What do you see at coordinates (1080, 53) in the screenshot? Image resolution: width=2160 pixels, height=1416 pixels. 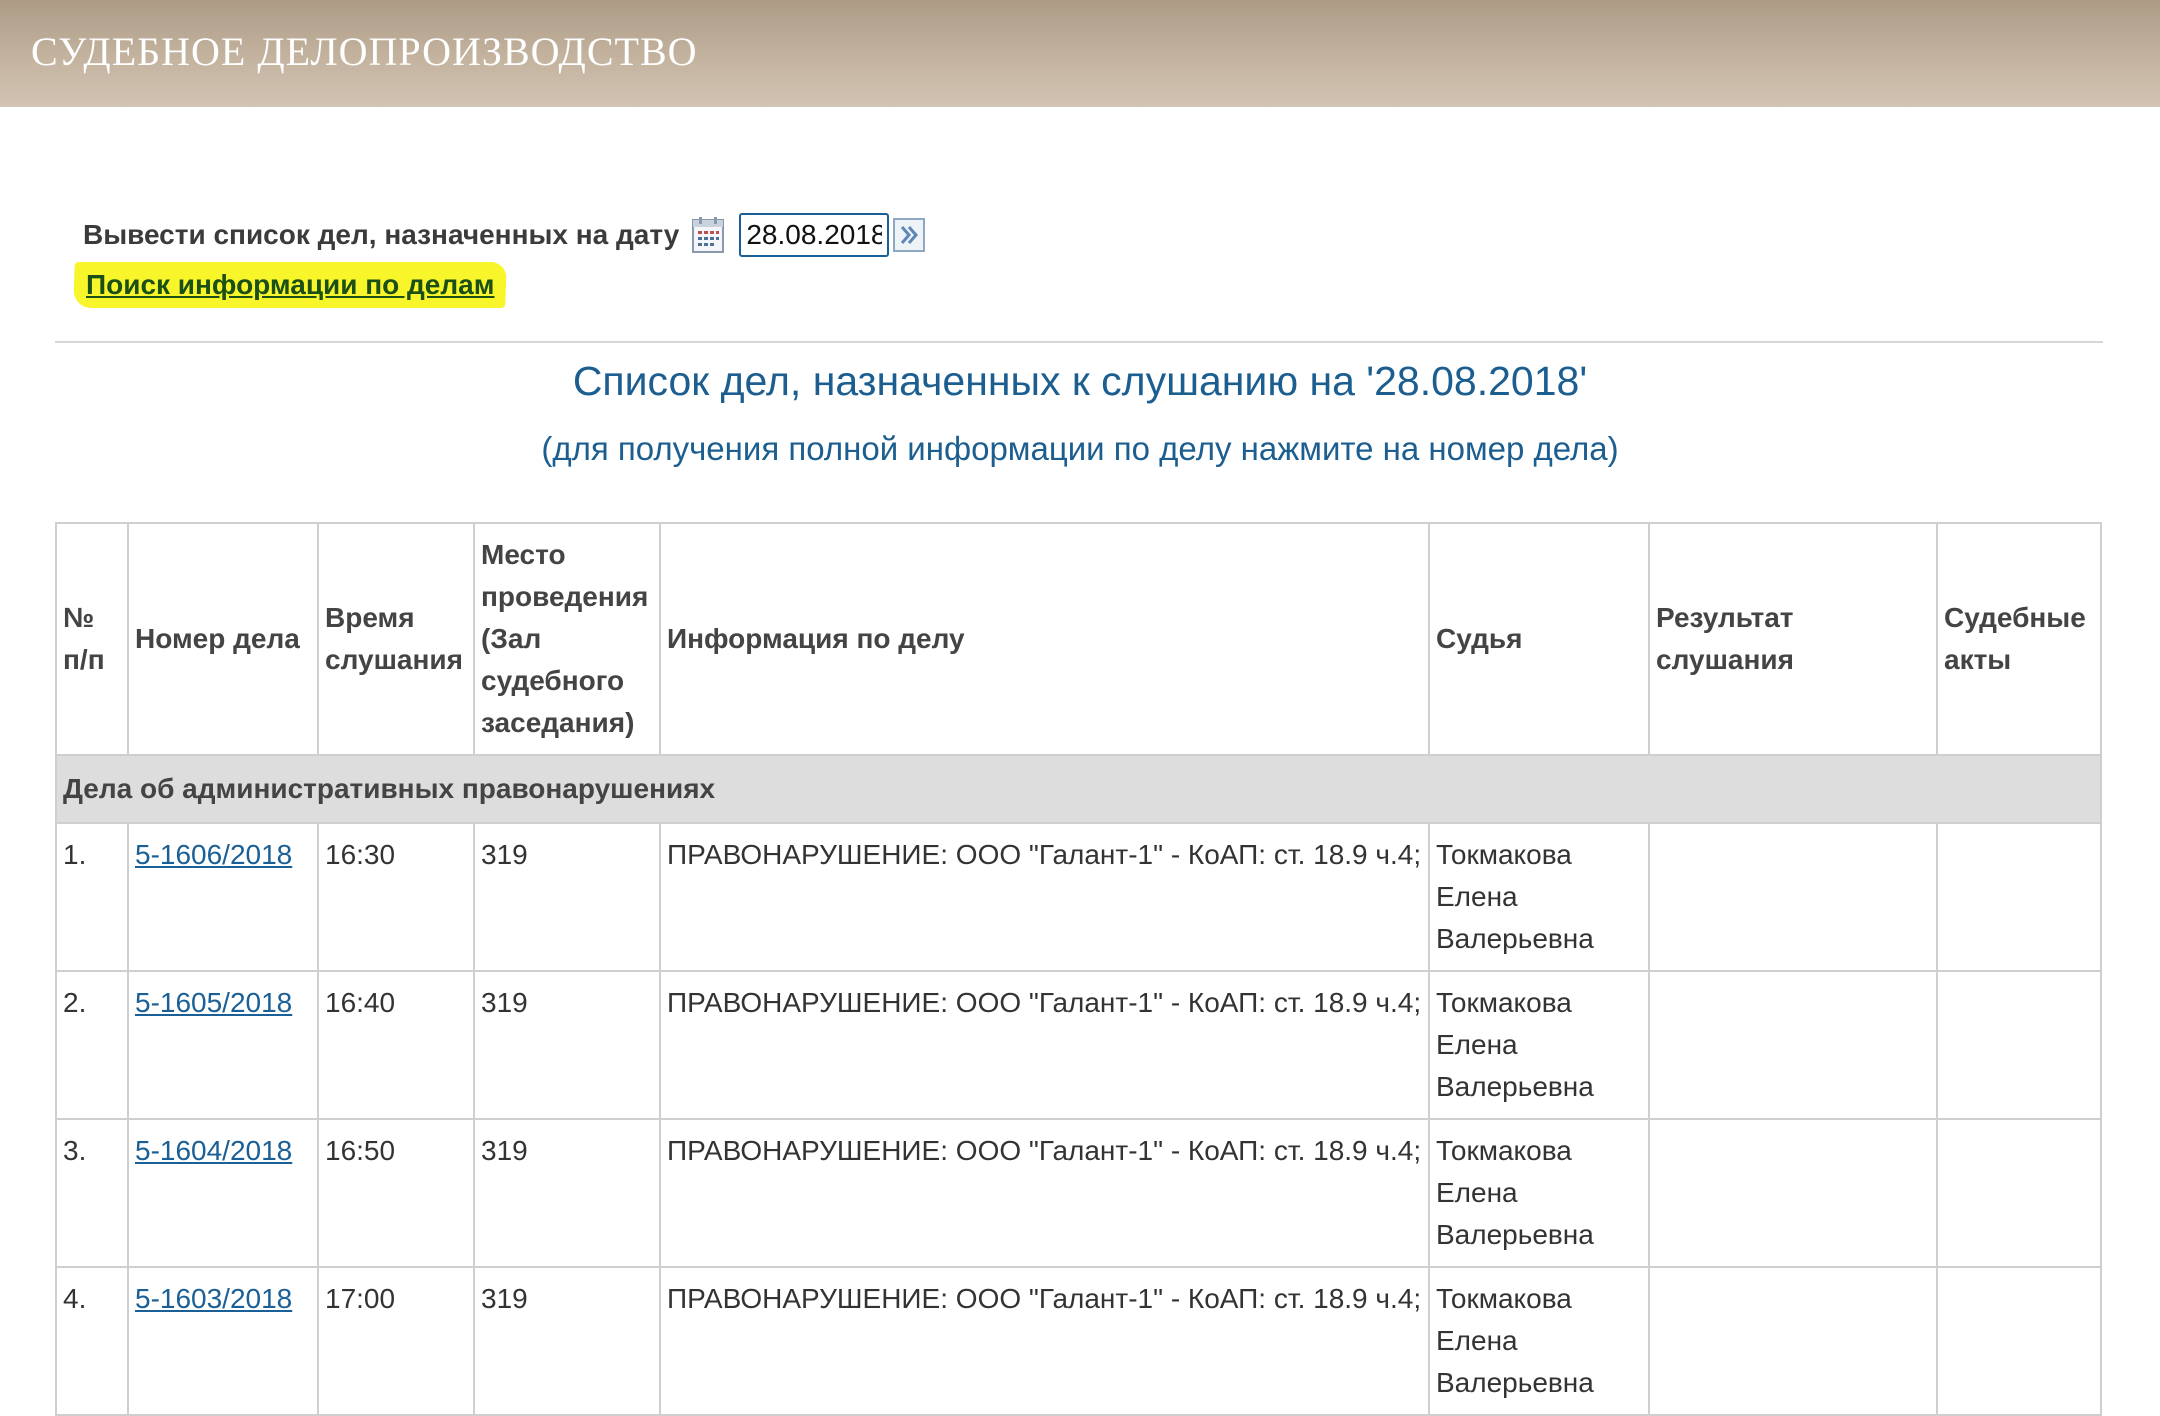 I see `site-header-bar: СУДЕБНОЕ ДЕЛОПРОИЗВОДСТВО` at bounding box center [1080, 53].